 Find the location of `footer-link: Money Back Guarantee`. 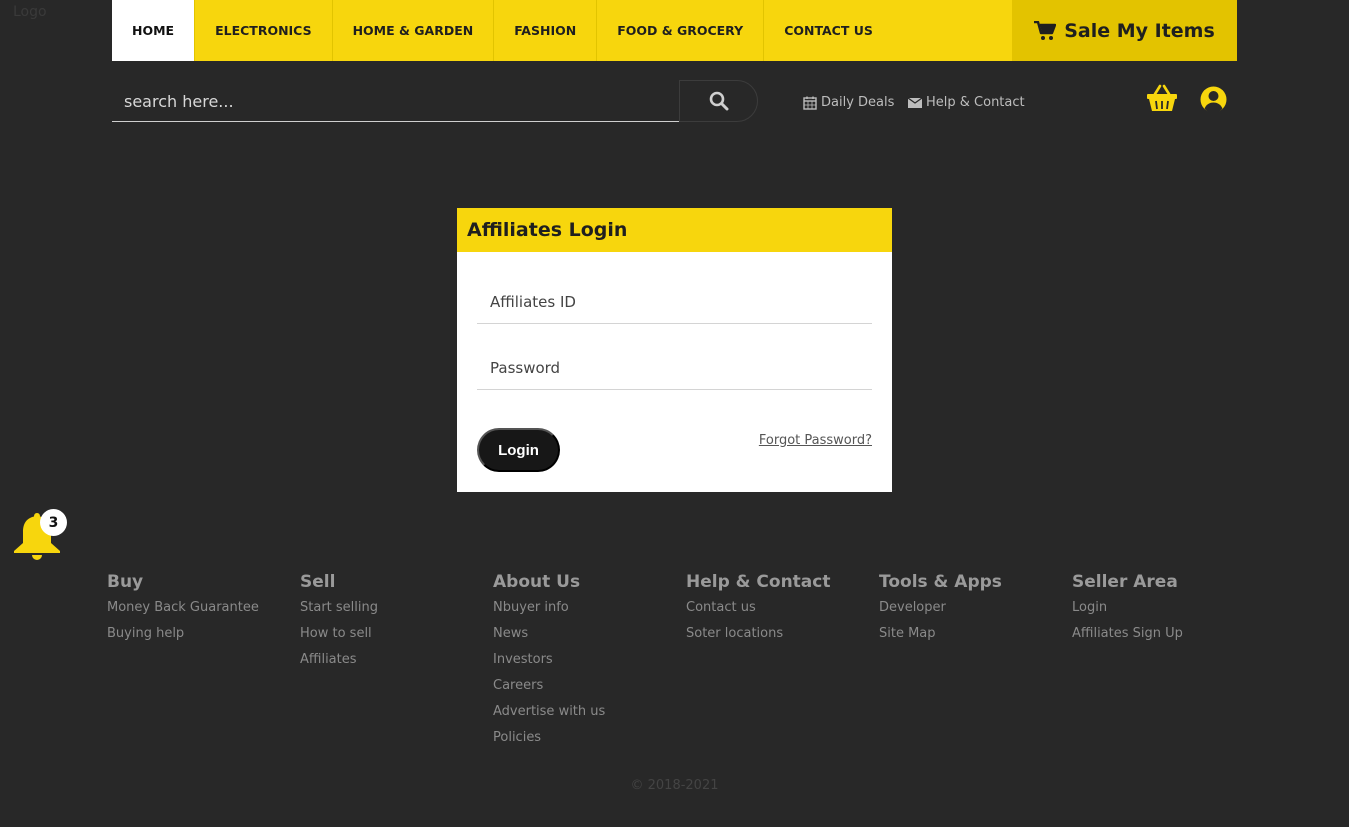

footer-link: Money Back Guarantee is located at coordinates (202, 611).